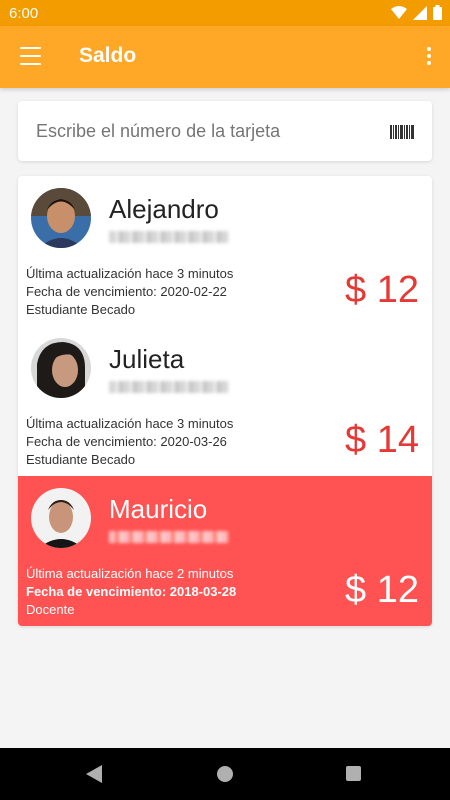 This screenshot has height=800, width=450. What do you see at coordinates (399, 12) in the screenshot?
I see `wifi-icon` at bounding box center [399, 12].